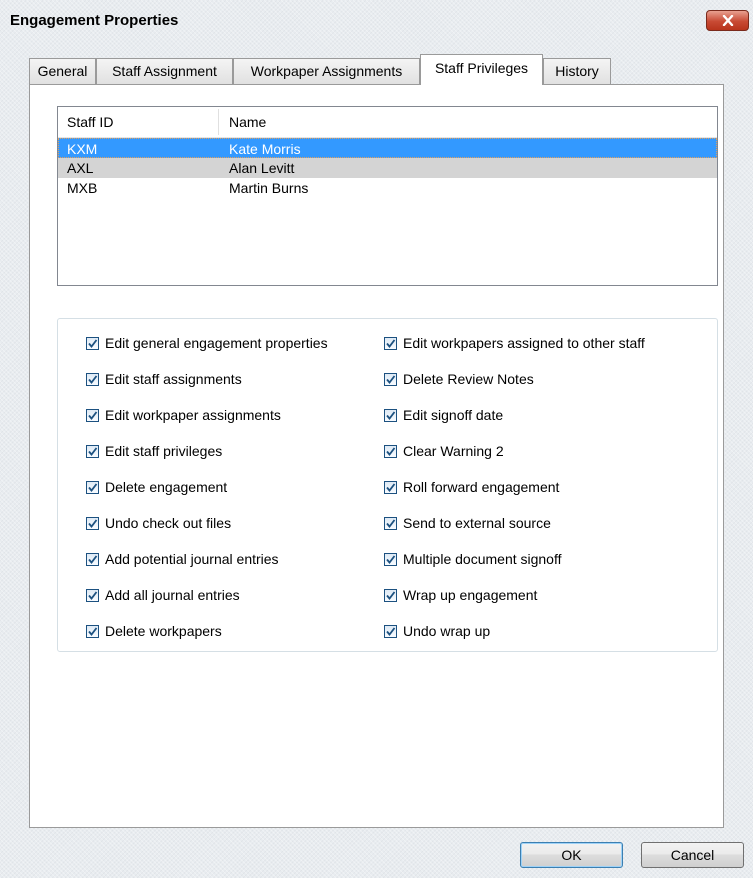 Image resolution: width=753 pixels, height=878 pixels. Describe the element at coordinates (193, 415) in the screenshot. I see `privilege-label: Edit workpaper assignments` at that location.